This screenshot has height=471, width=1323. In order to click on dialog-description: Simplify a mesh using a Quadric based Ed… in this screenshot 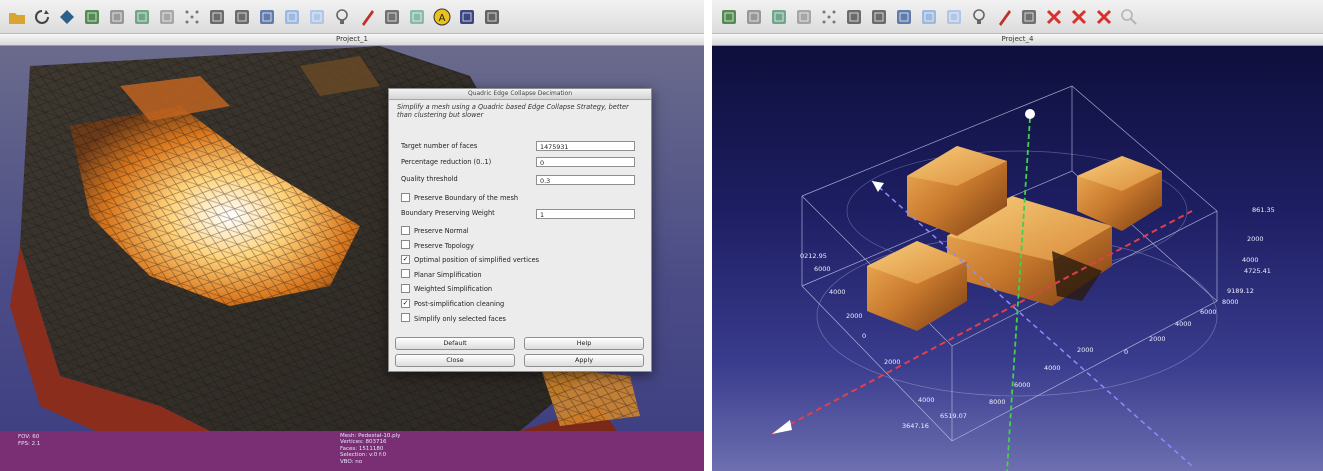, I will do `click(513, 111)`.